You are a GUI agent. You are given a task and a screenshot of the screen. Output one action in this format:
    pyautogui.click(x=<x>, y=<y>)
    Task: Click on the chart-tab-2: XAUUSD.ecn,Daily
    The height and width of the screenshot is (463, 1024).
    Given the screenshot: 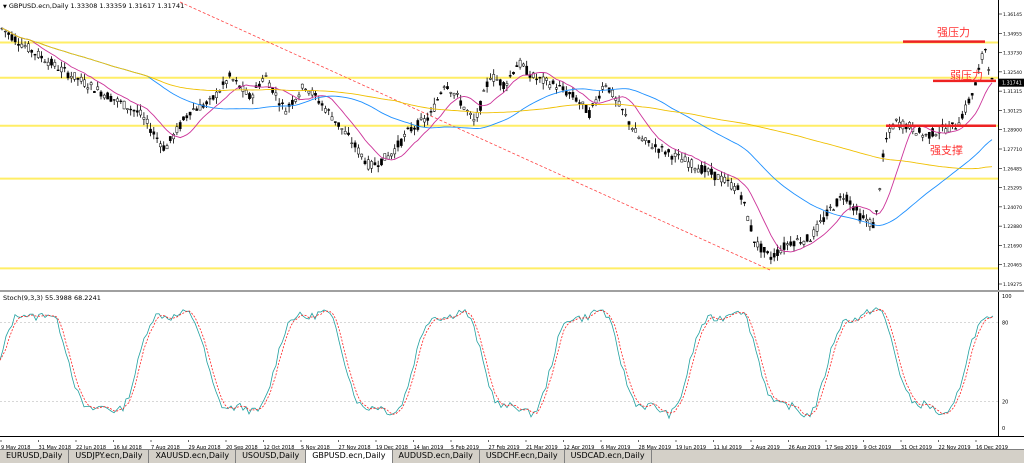 What is the action you would take?
    pyautogui.click(x=193, y=456)
    